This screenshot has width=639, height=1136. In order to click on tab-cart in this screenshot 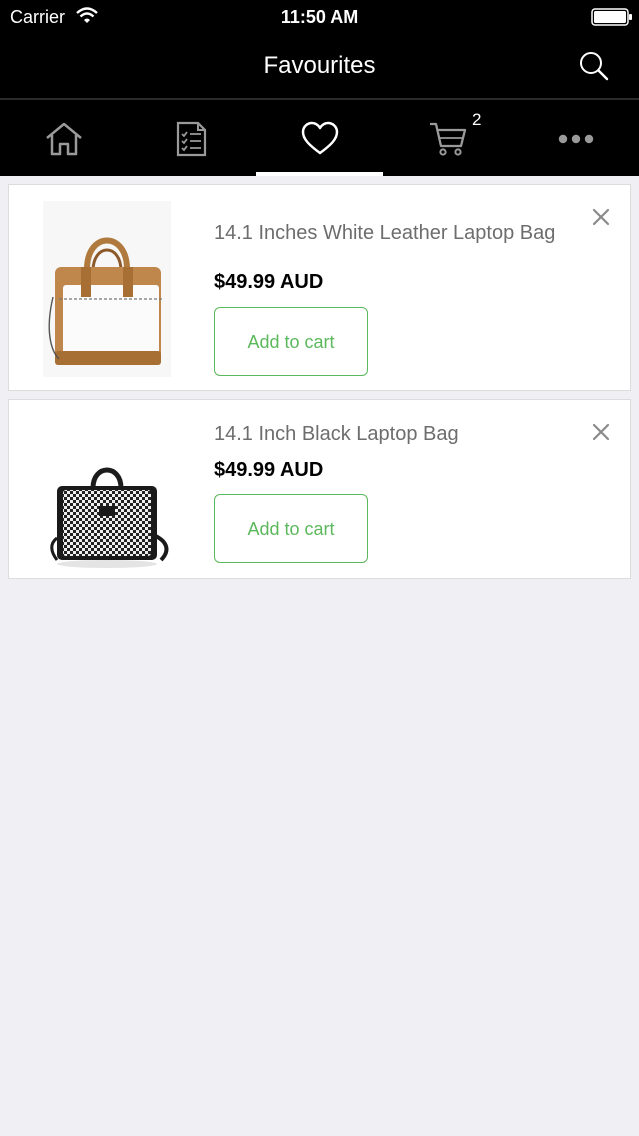, I will do `click(447, 138)`.